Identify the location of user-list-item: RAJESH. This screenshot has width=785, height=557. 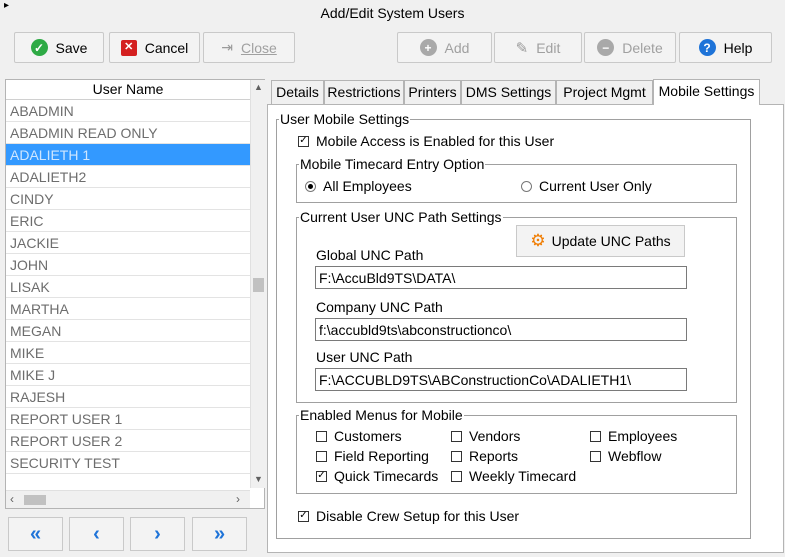
(128, 397).